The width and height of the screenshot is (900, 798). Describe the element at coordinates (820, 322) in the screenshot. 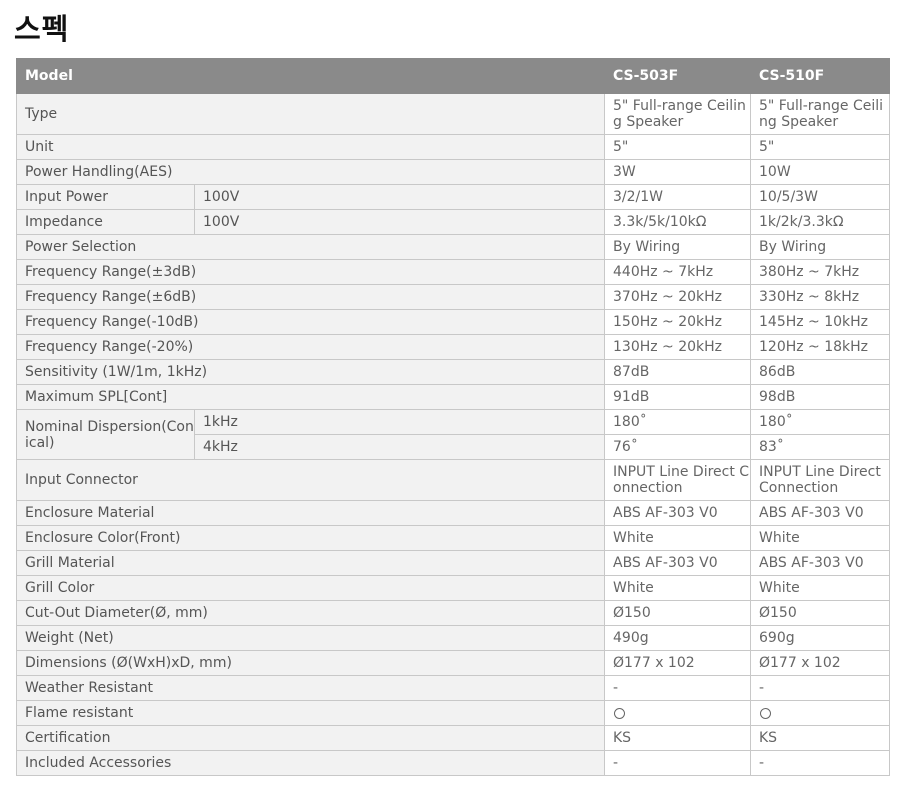

I see `cell-value: 145Hz ~ 10kHz` at that location.